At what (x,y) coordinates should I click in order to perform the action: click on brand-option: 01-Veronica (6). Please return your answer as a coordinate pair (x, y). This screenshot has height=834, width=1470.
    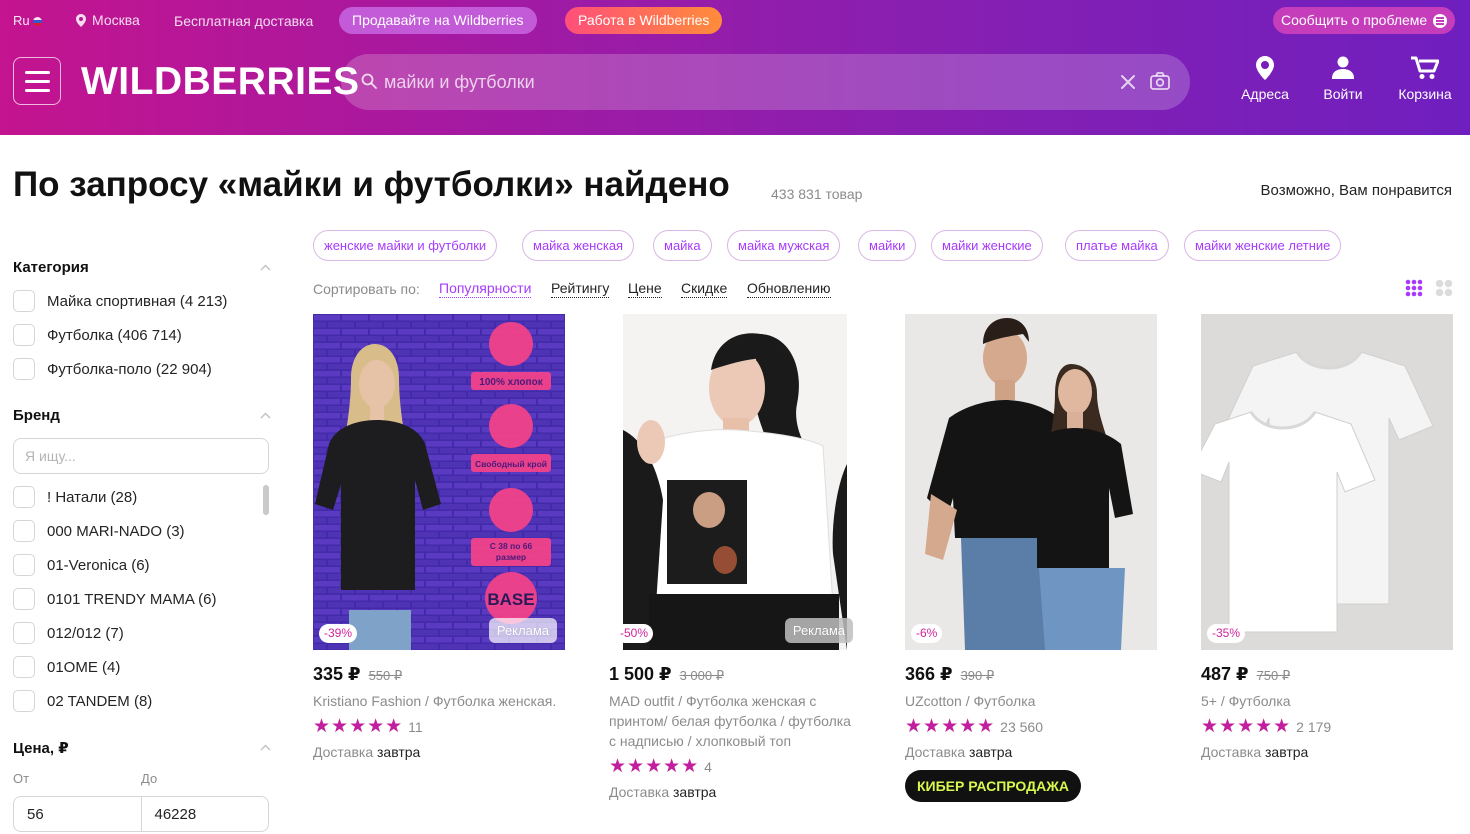
    Looking at the image, I should click on (81, 565).